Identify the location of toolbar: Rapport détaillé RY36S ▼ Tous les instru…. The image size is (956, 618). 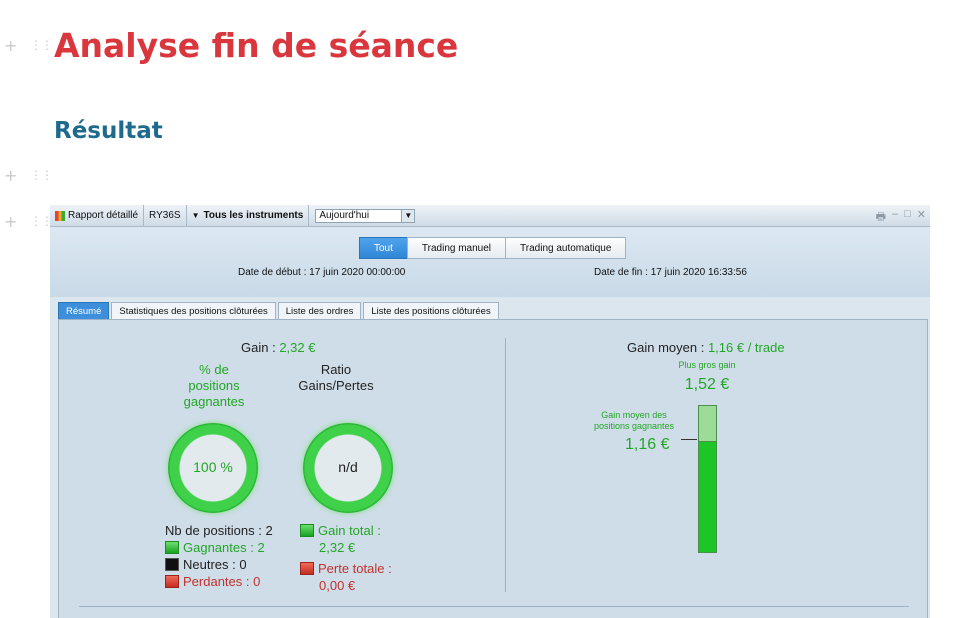
(490, 216).